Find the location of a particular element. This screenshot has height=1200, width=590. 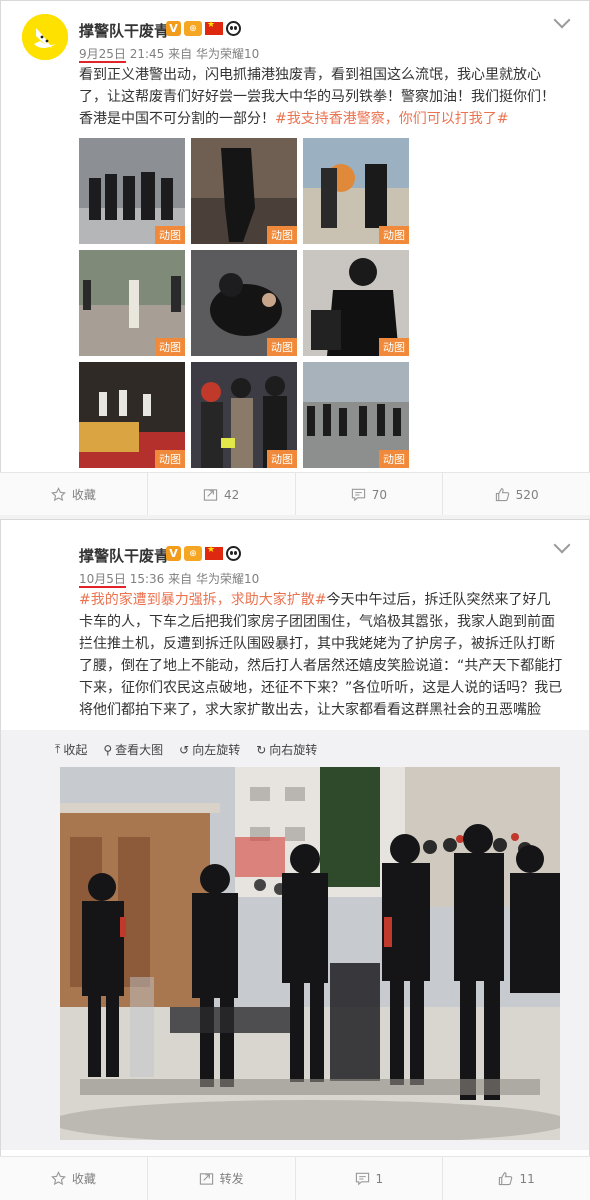

rotate-left-button: ↺ 向左旋转 is located at coordinates (209, 749).